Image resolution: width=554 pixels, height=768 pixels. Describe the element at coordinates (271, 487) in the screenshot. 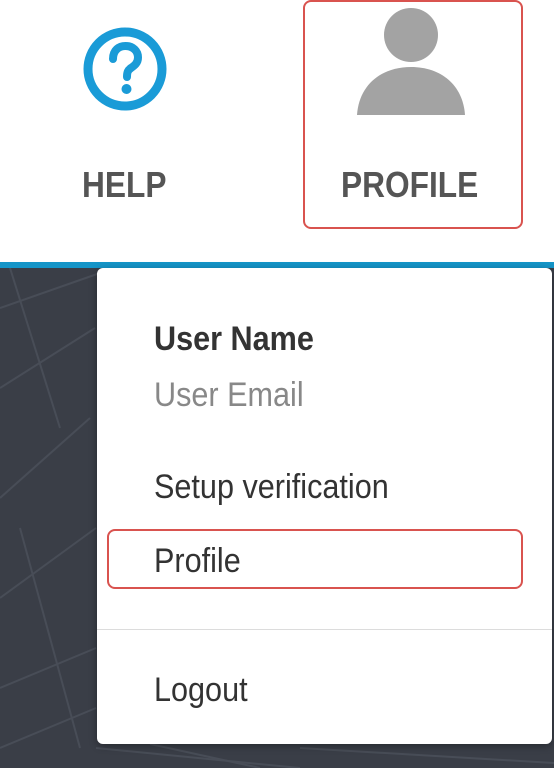

I see `setup-verification-menu-item: Setup verification` at that location.